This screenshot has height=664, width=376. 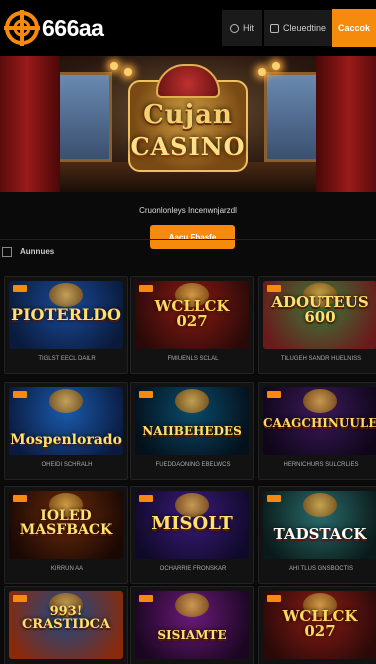 I want to click on user-icon, so click(x=234, y=28).